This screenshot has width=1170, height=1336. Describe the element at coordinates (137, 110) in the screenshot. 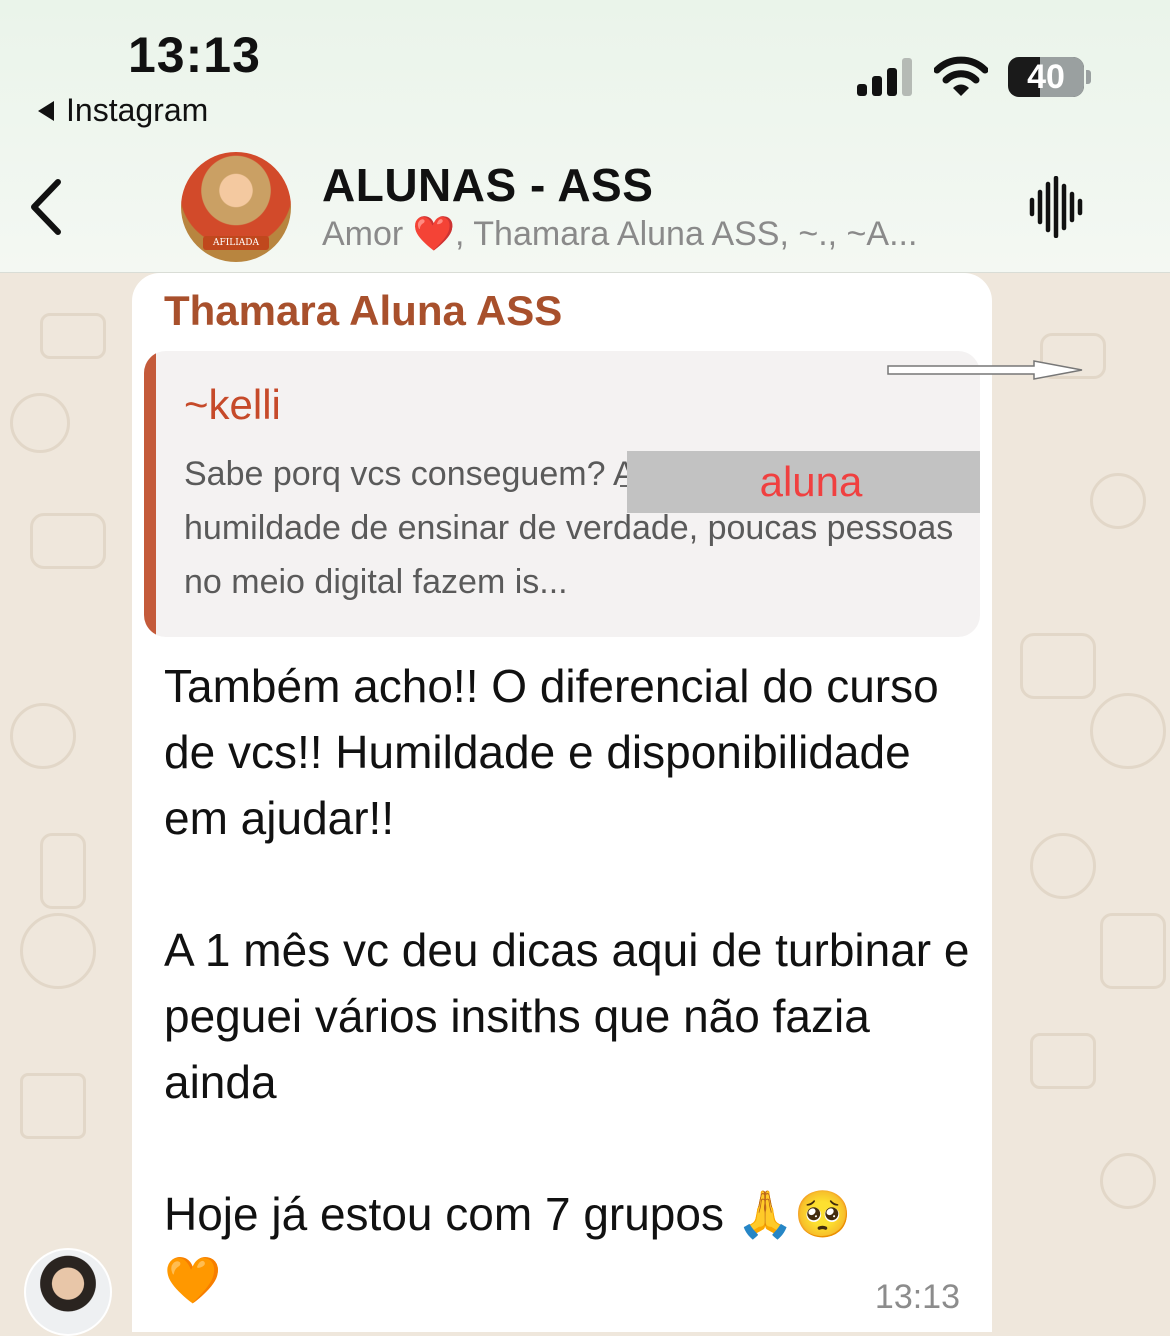

I see `back-app-label: Instagram` at that location.